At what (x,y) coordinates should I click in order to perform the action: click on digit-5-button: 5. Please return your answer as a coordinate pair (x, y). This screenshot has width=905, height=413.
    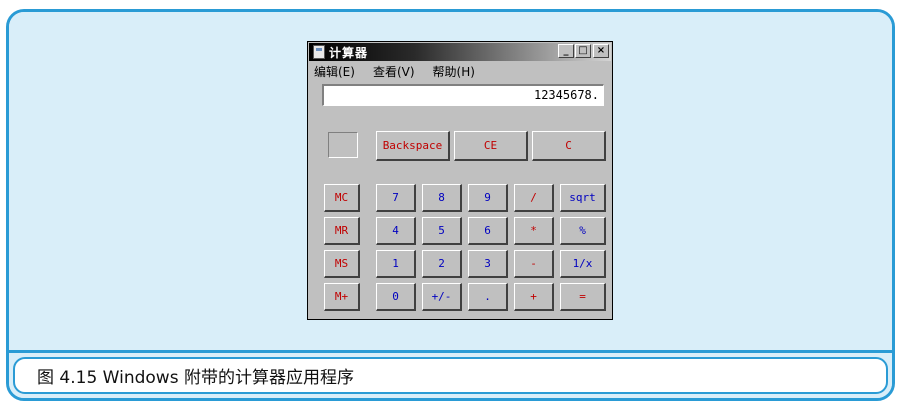
    Looking at the image, I should click on (442, 231).